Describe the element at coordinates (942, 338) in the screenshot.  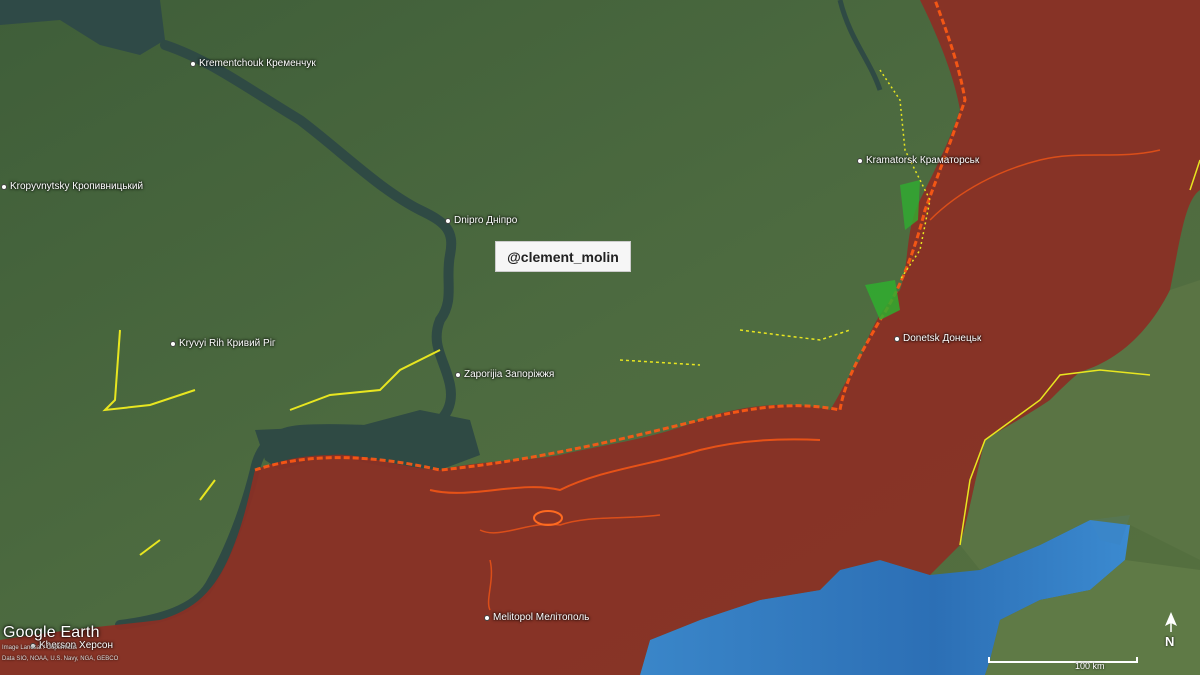
I see `city-label: Donetsk Донецьк` at that location.